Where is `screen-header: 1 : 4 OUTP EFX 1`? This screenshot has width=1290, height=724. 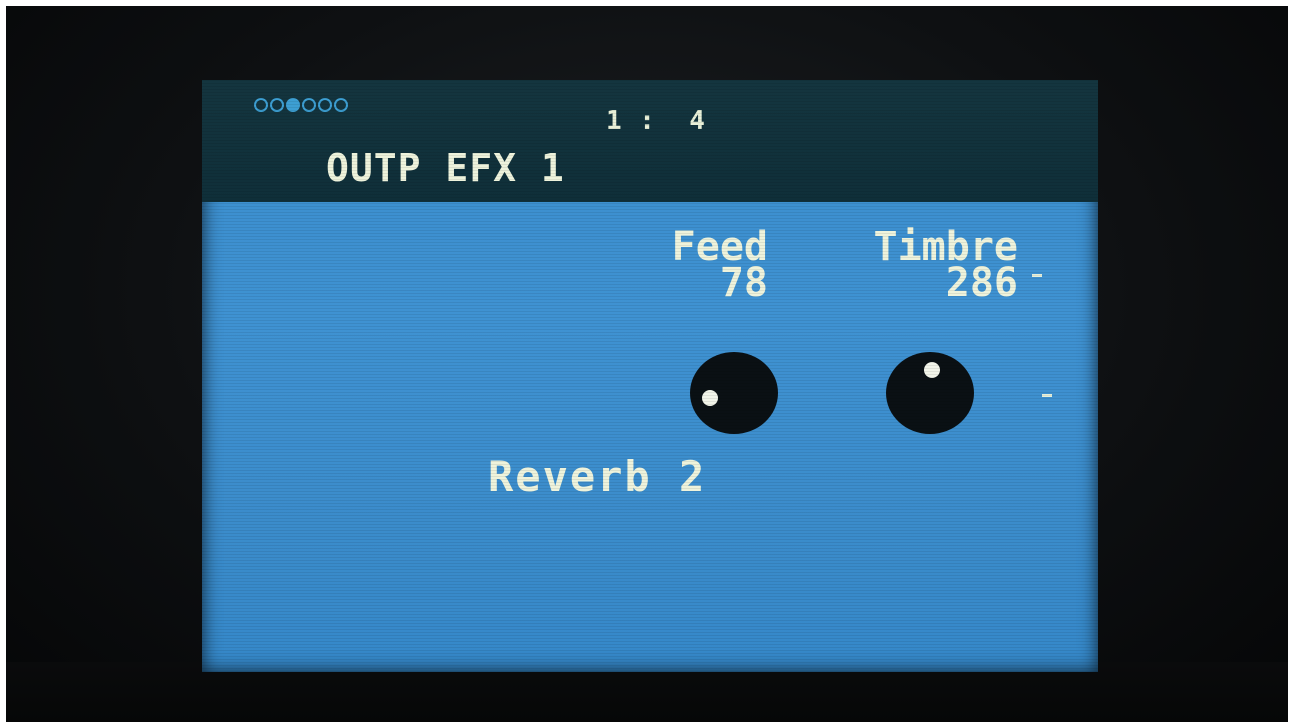 screen-header: 1 : 4 OUTP EFX 1 is located at coordinates (650, 141).